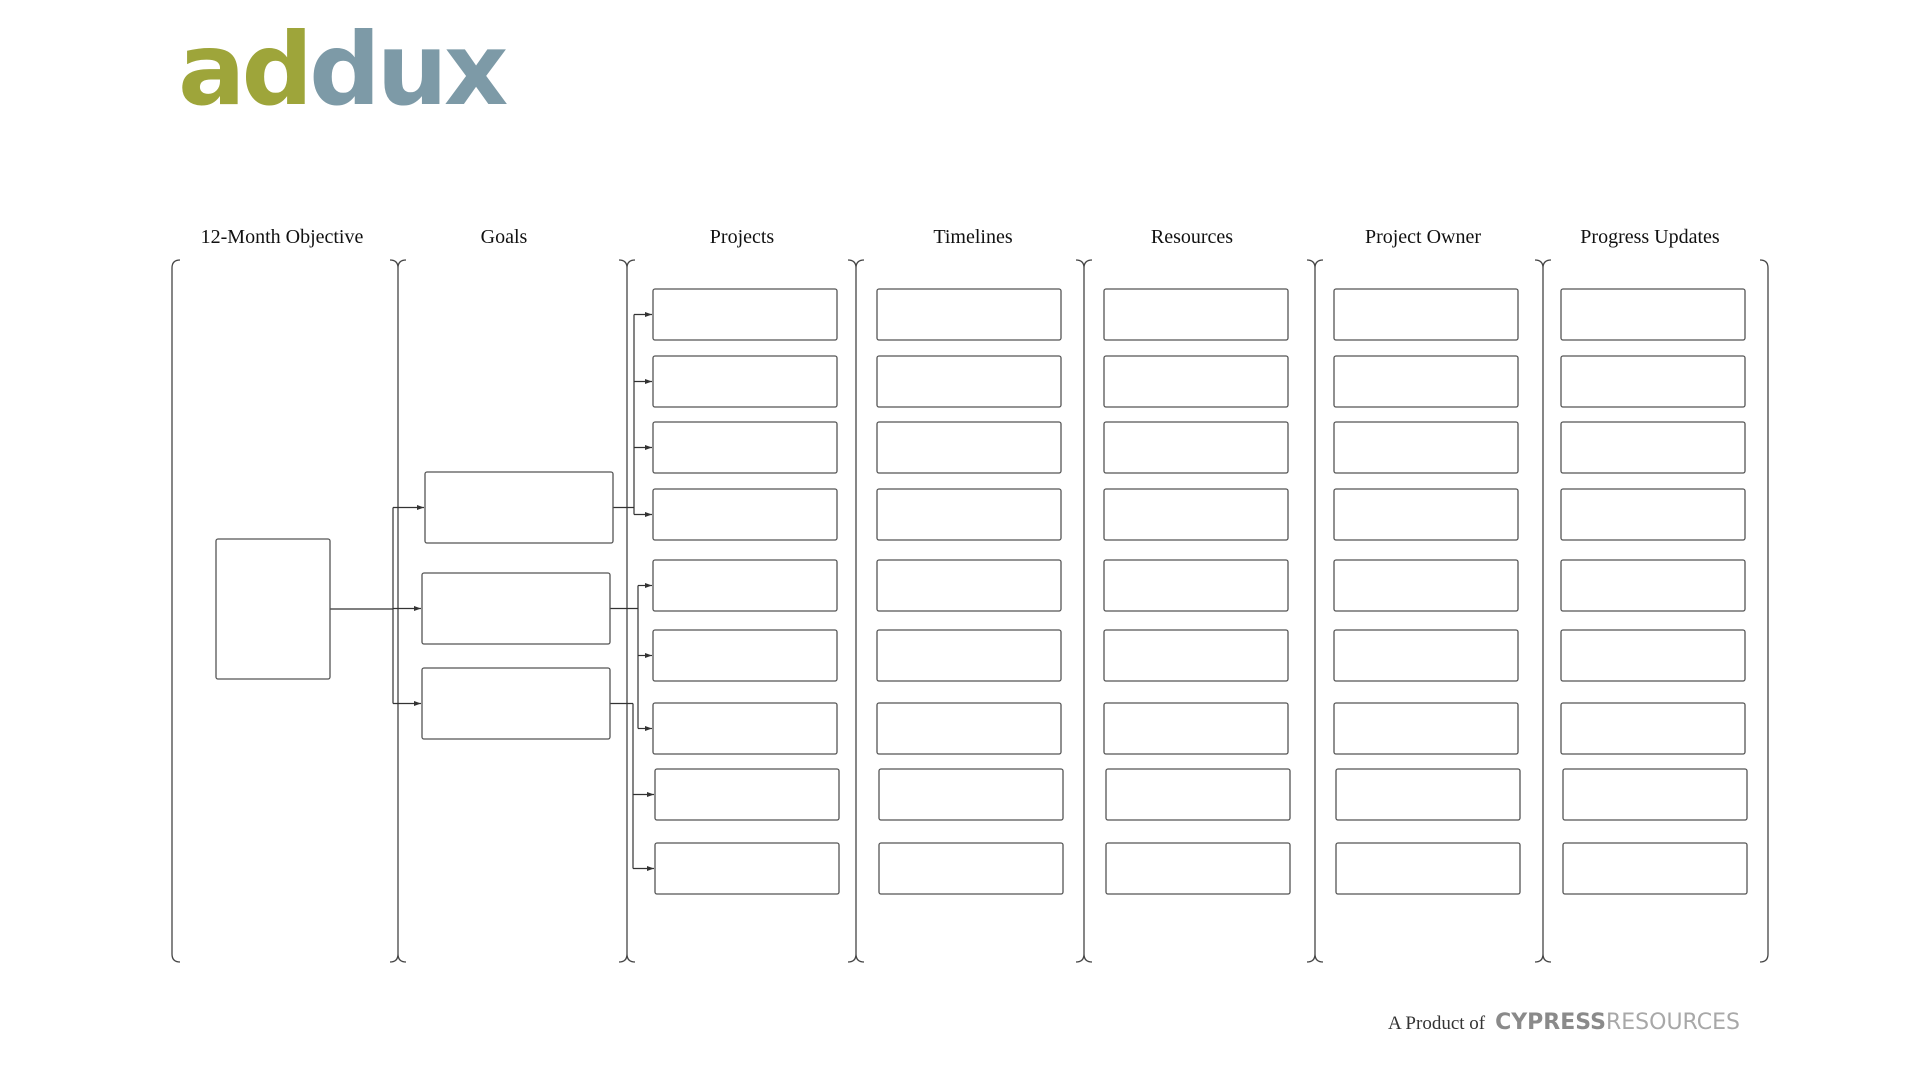 This screenshot has width=1920, height=1080. What do you see at coordinates (1672, 1022) in the screenshot?
I see `footer-brand-light: RESOURCES` at bounding box center [1672, 1022].